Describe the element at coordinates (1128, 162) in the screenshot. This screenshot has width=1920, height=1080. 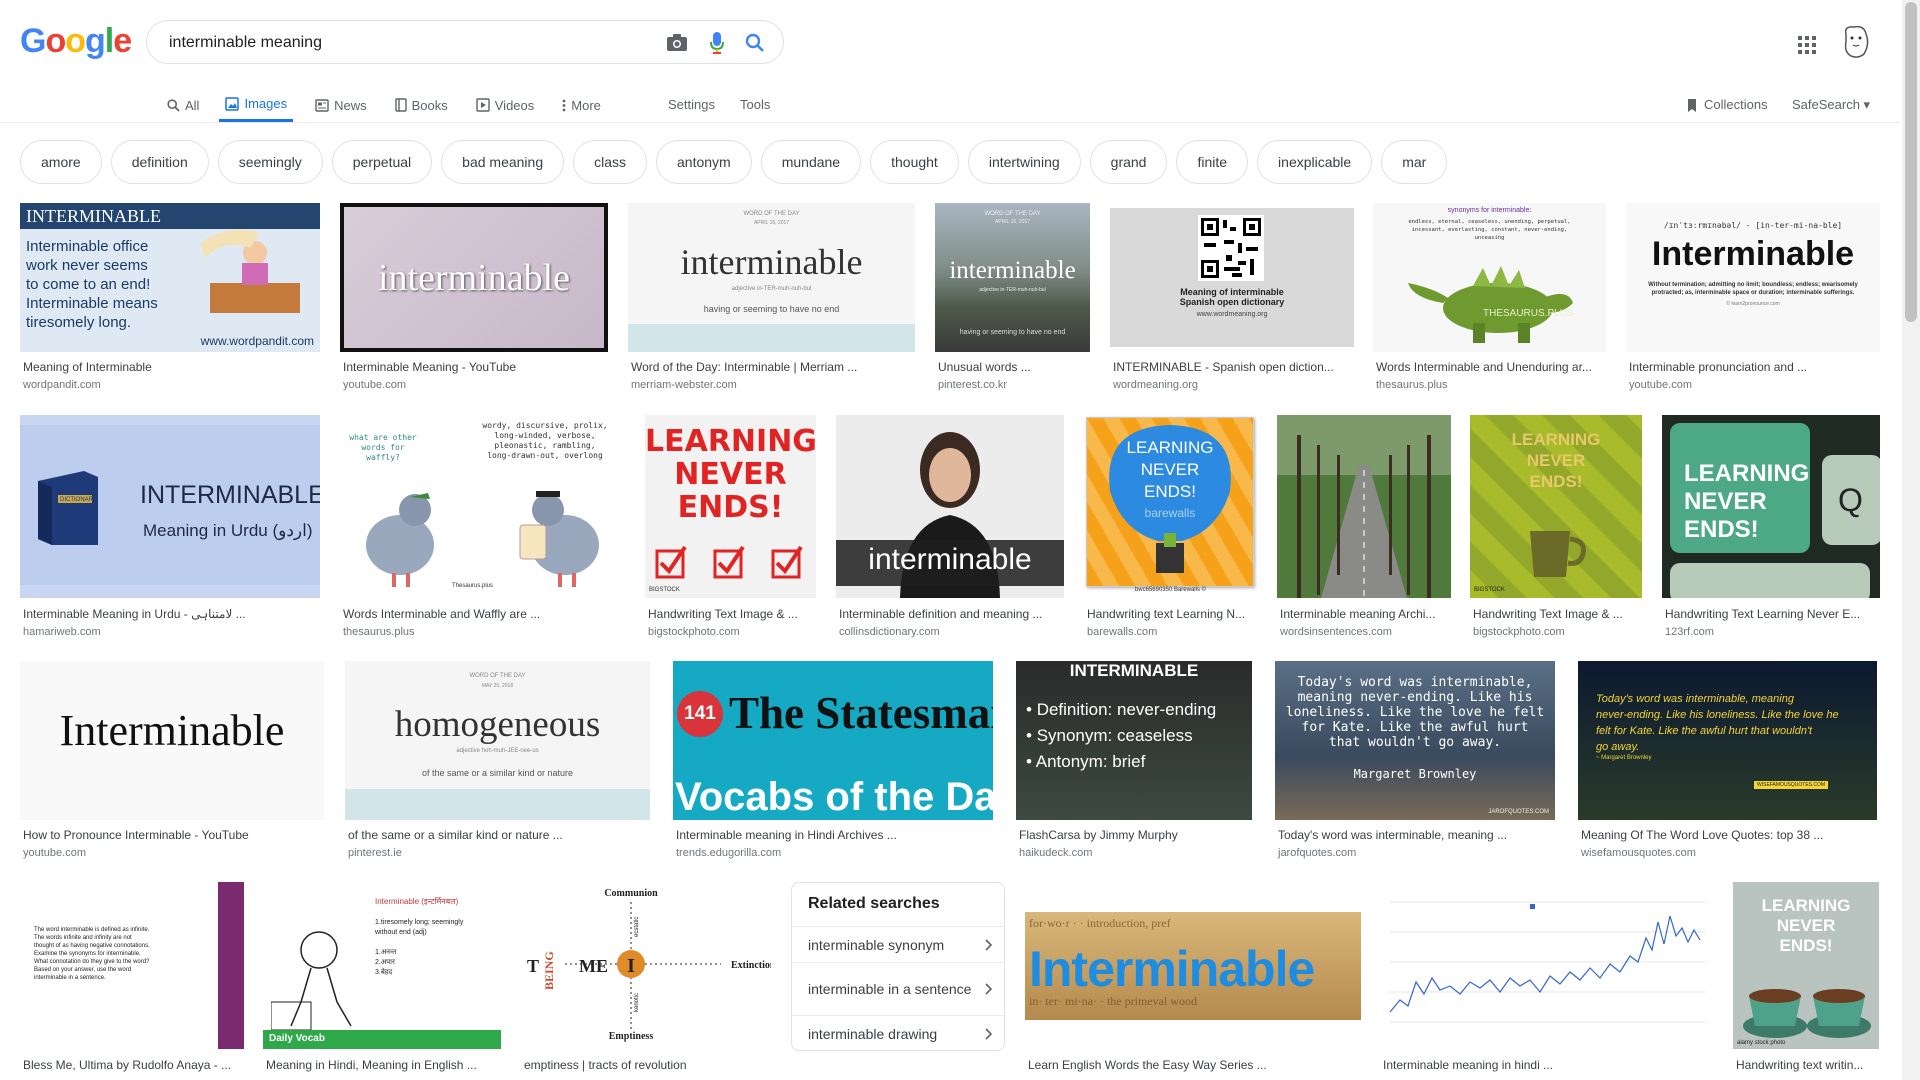
I see `chip: grand` at that location.